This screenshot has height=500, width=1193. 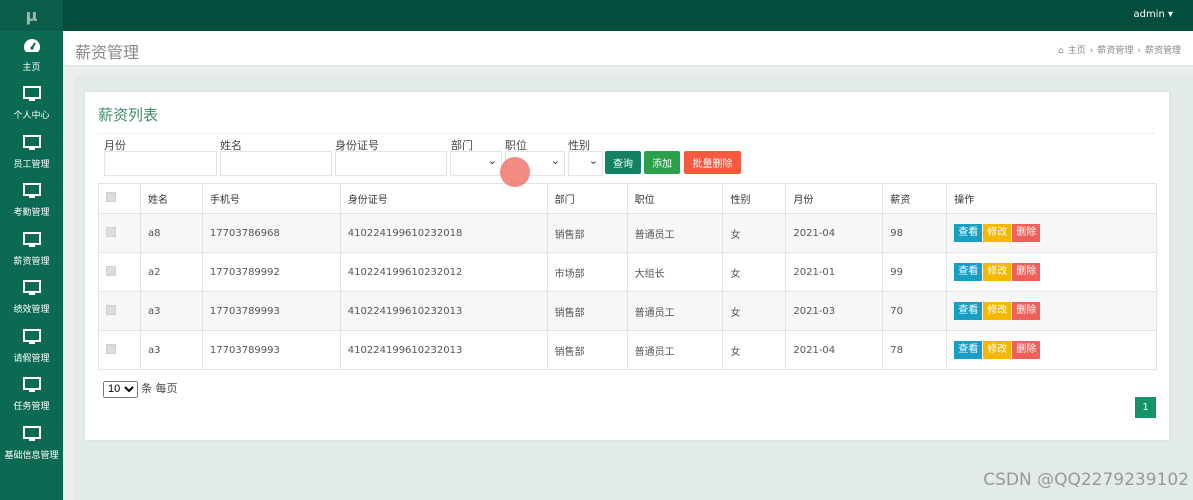 What do you see at coordinates (834, 311) in the screenshot?
I see `table-cell: 2021-03` at bounding box center [834, 311].